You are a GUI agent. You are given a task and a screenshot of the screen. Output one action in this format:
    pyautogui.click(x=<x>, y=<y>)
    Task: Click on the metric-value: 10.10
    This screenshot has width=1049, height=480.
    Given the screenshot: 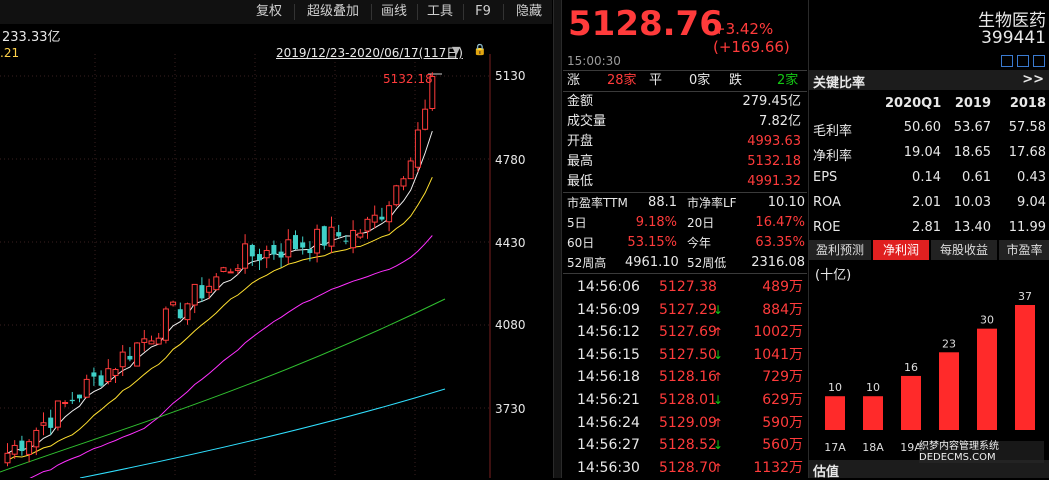 What is the action you would take?
    pyautogui.click(x=786, y=202)
    